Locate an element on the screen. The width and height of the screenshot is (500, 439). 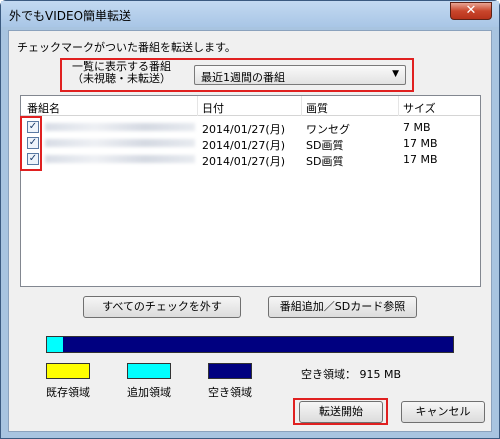
legend-added-swatch is located at coordinates (149, 371).